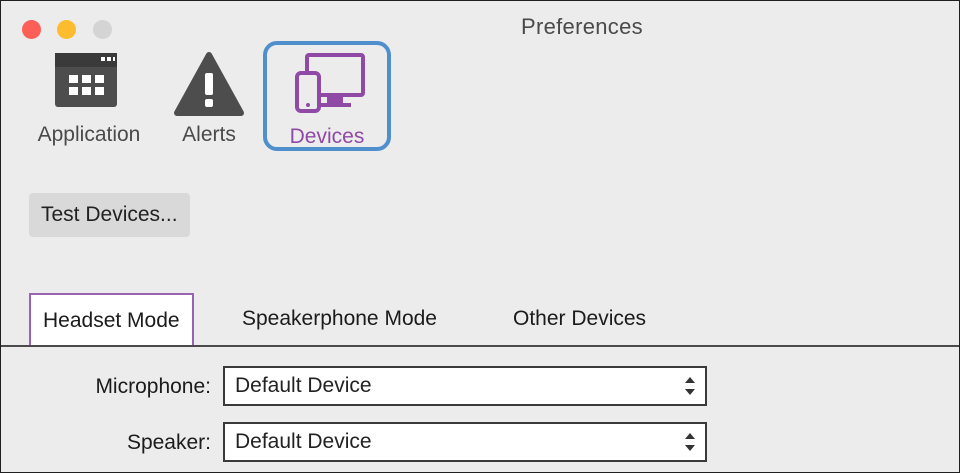 The image size is (960, 473). I want to click on warning-triangle-icon, so click(209, 83).